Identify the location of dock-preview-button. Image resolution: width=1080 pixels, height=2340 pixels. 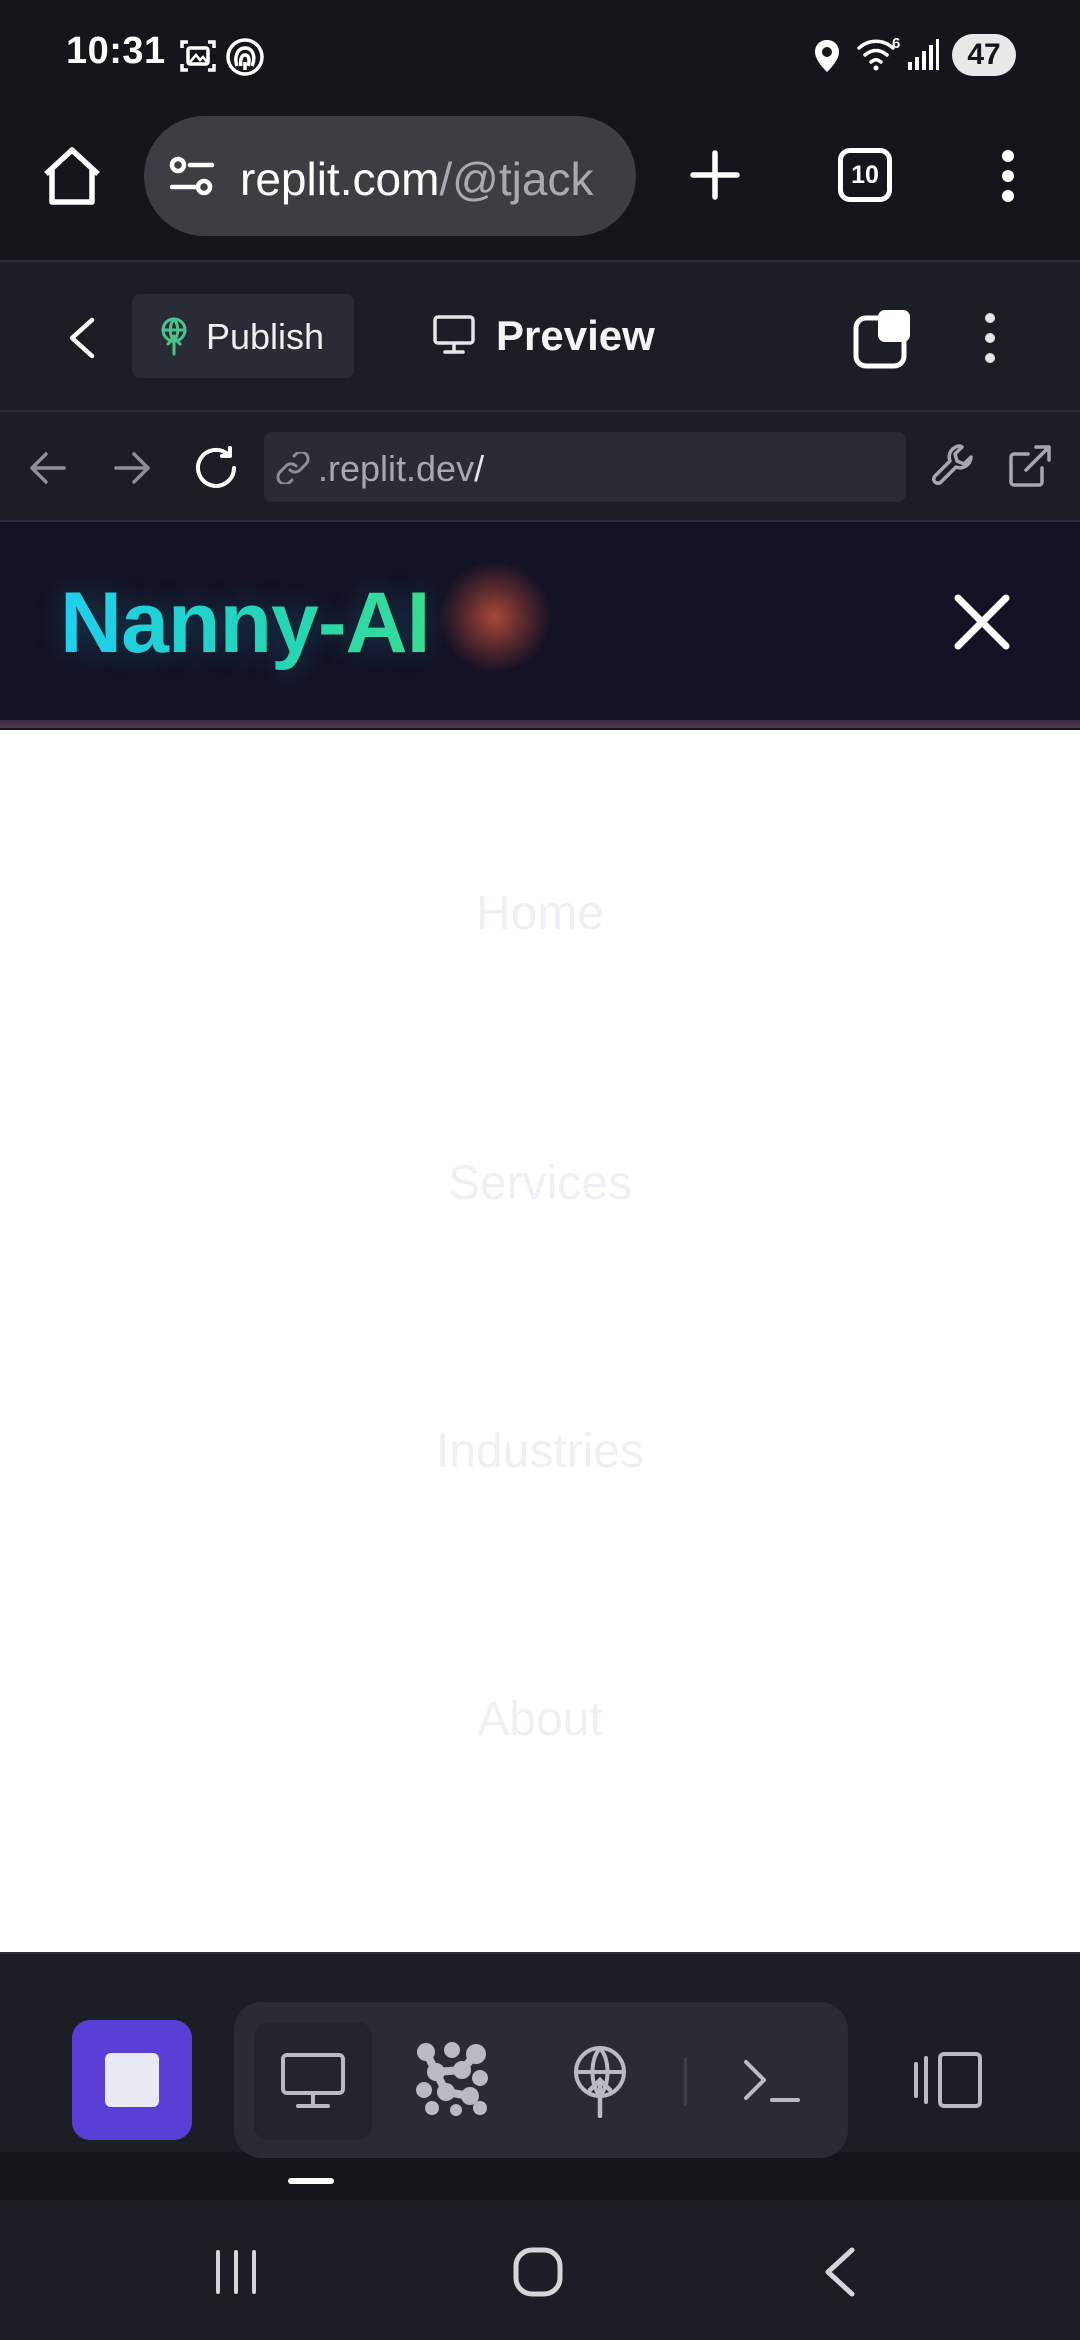
(313, 2081).